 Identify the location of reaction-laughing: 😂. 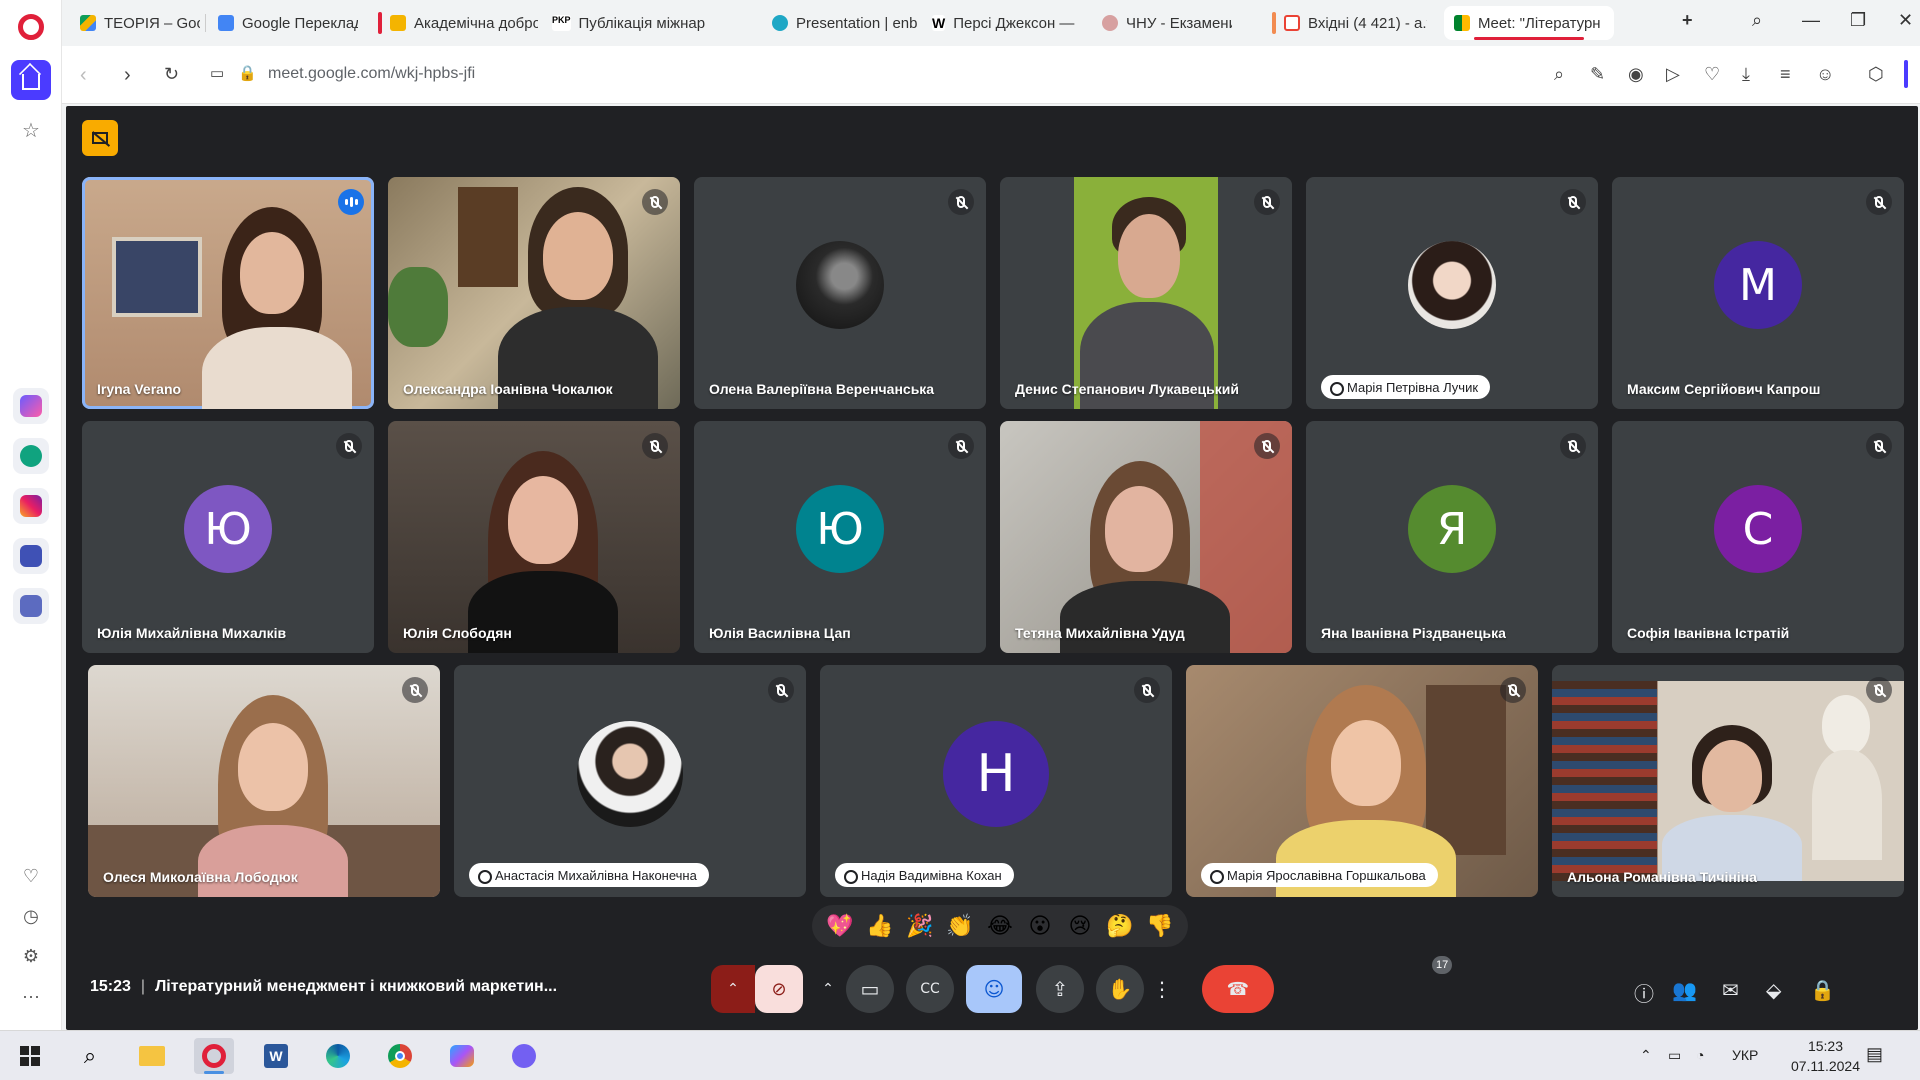
(1000, 926).